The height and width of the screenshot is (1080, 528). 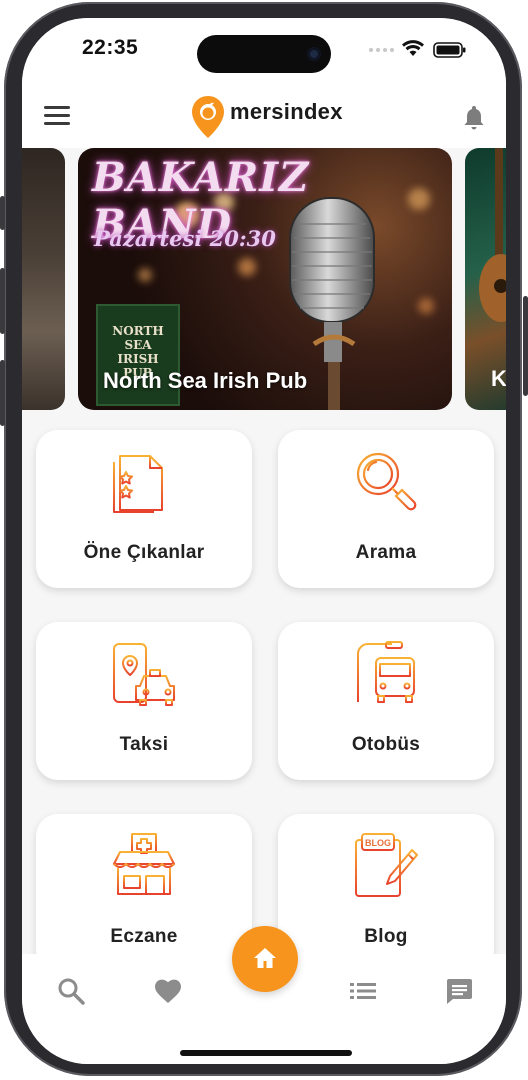 I want to click on taxi-icon, so click(x=144, y=674).